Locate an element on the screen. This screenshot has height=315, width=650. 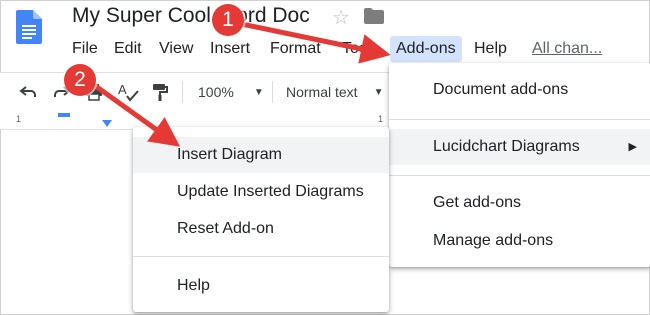
menu-item-help: Help is located at coordinates (261, 286).